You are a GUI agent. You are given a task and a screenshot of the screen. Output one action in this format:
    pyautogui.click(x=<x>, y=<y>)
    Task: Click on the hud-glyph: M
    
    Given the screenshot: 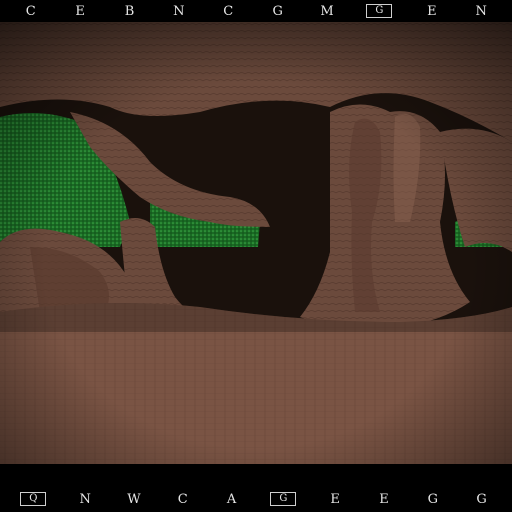 What is the action you would take?
    pyautogui.click(x=327, y=11)
    